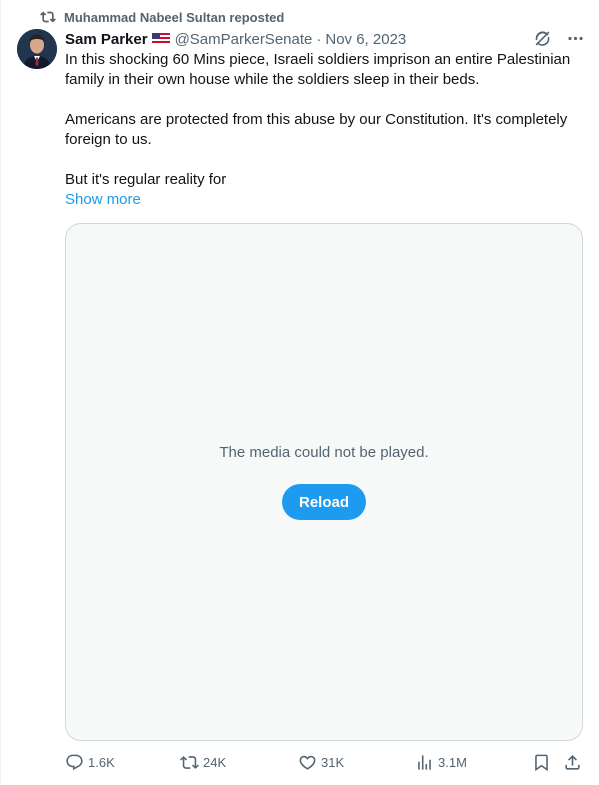 This screenshot has width=599, height=785. Describe the element at coordinates (452, 762) in the screenshot. I see `view-count: 3.1M` at that location.